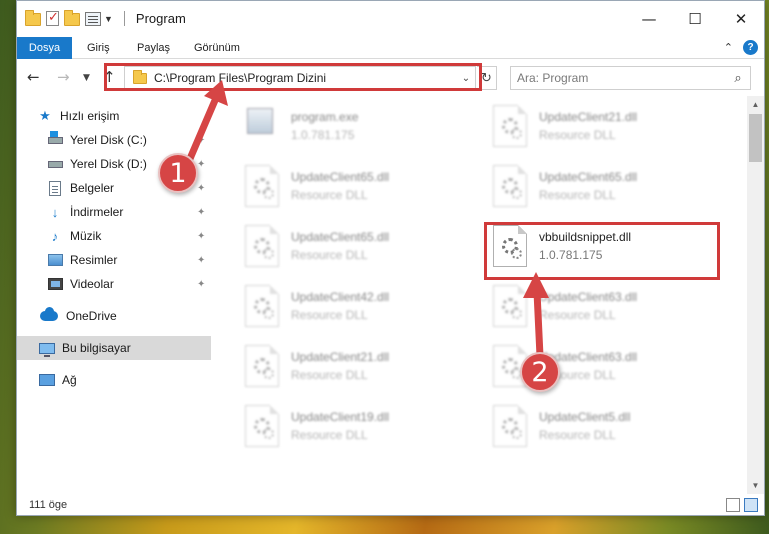 The image size is (769, 534). Describe the element at coordinates (354, 427) in the screenshot. I see `file-item: UpdateClient19.dll Resource DLL` at that location.